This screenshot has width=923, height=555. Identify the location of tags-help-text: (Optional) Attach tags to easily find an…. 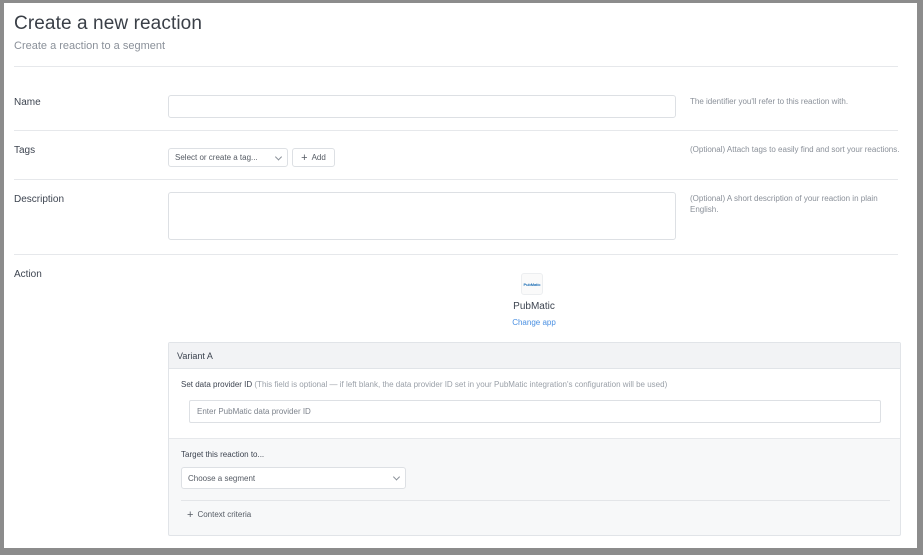
(795, 149).